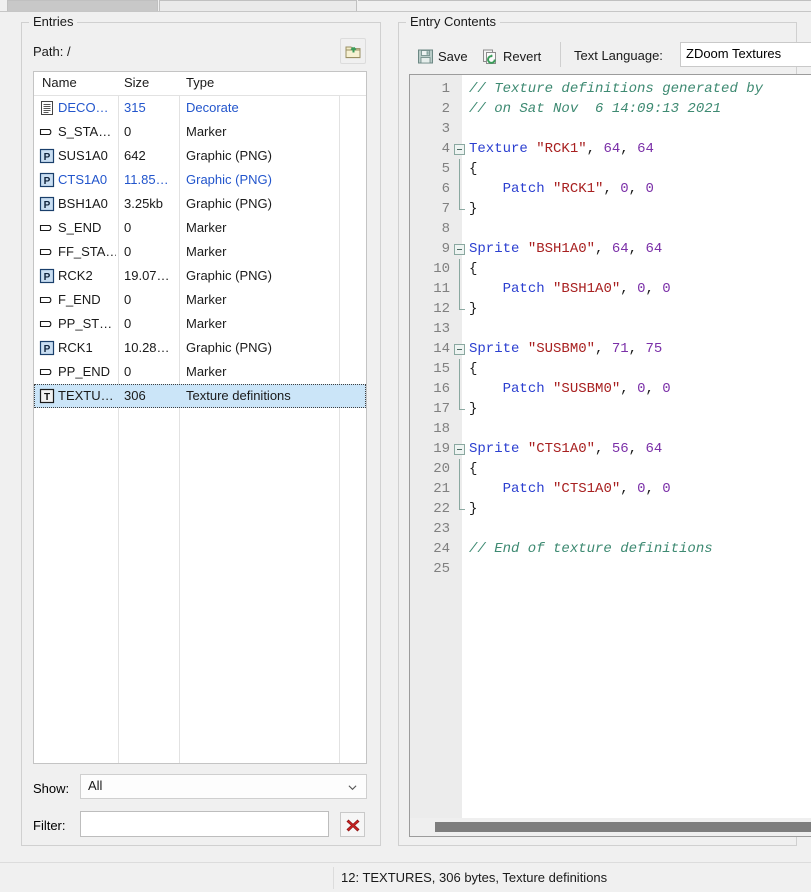  I want to click on line-number: 15, so click(441, 369).